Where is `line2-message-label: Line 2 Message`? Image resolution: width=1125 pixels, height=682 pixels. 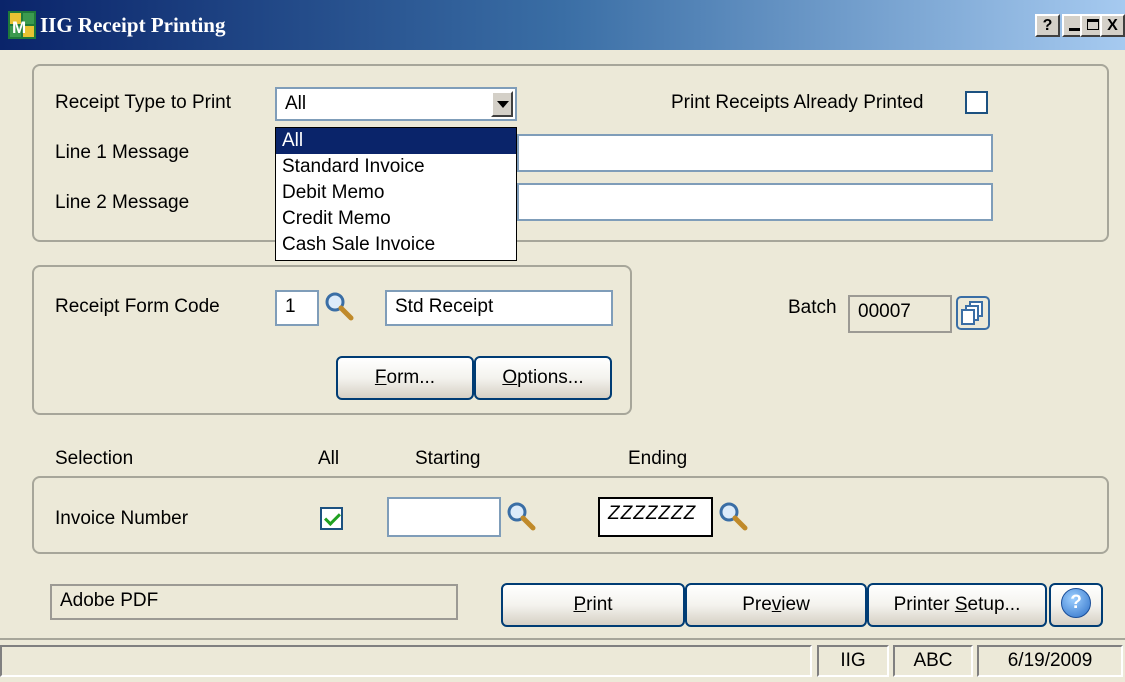 line2-message-label: Line 2 Message is located at coordinates (122, 202).